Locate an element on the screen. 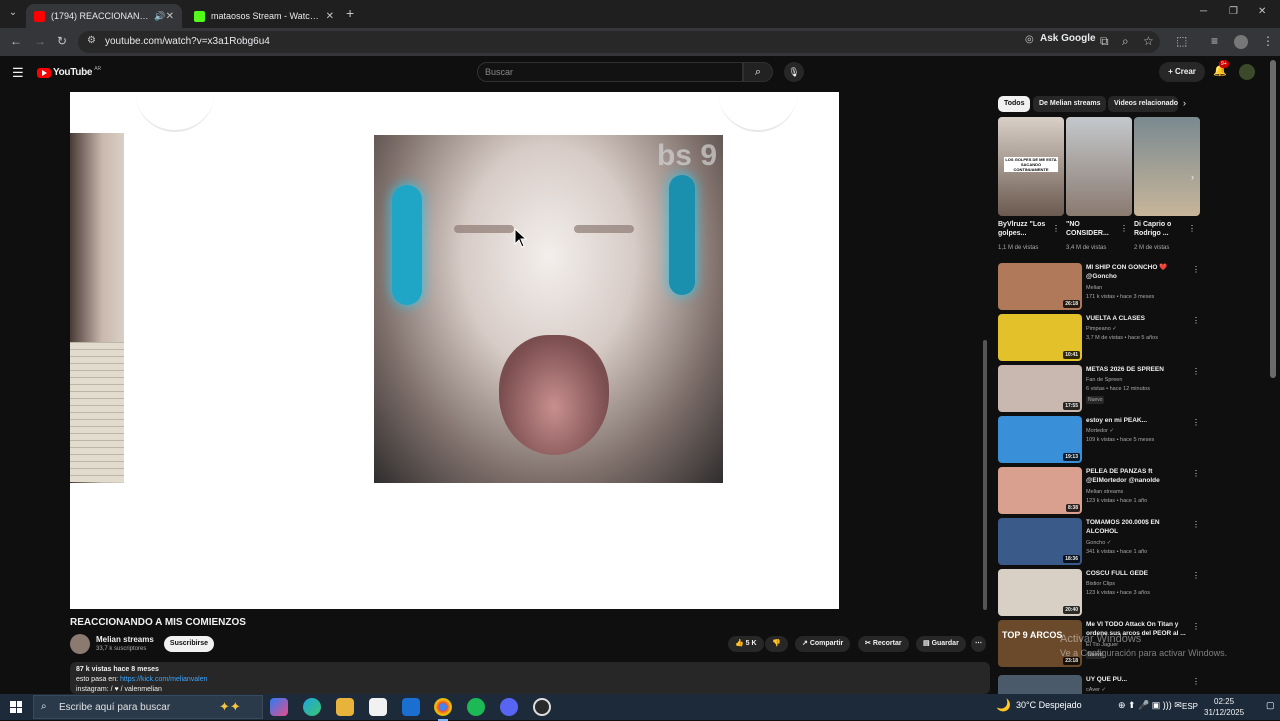 This screenshot has height=721, width=1280. media-control-icon: ≡ is located at coordinates (1214, 41).